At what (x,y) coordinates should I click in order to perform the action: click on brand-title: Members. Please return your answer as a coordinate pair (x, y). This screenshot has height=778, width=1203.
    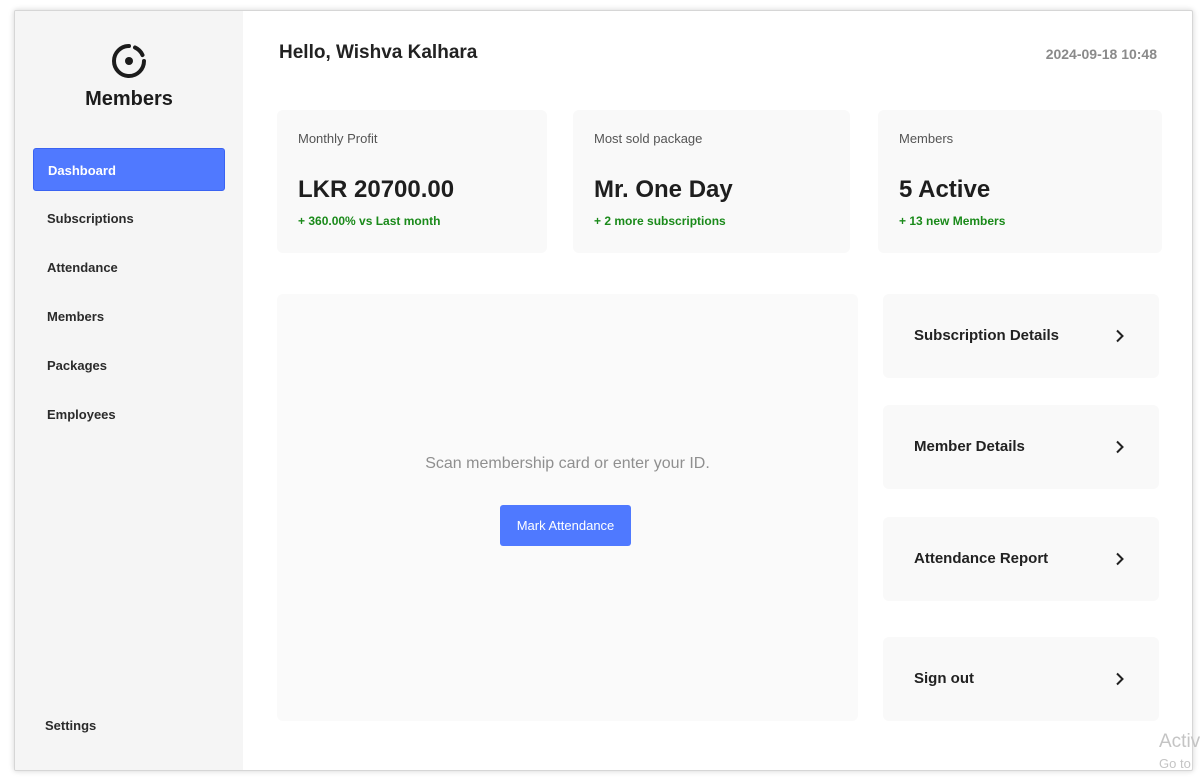
    Looking at the image, I should click on (129, 99).